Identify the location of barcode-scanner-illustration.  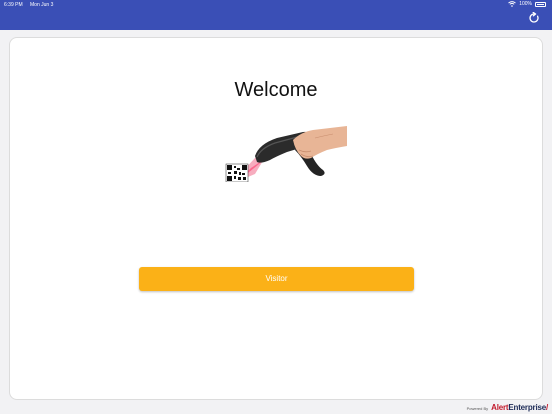
(281, 153).